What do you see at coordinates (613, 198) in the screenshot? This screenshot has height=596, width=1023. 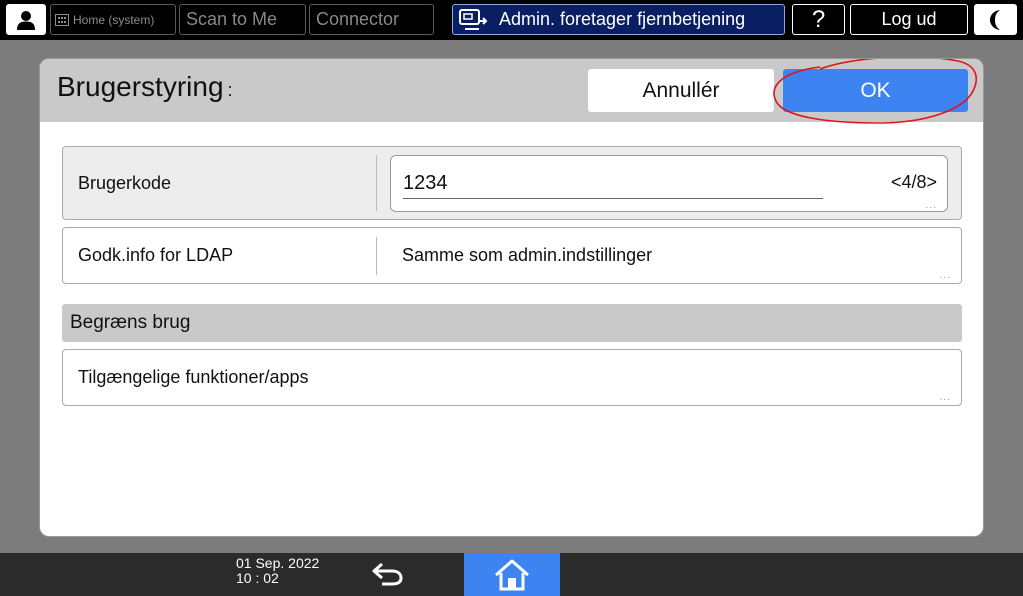 I see `input-underline` at bounding box center [613, 198].